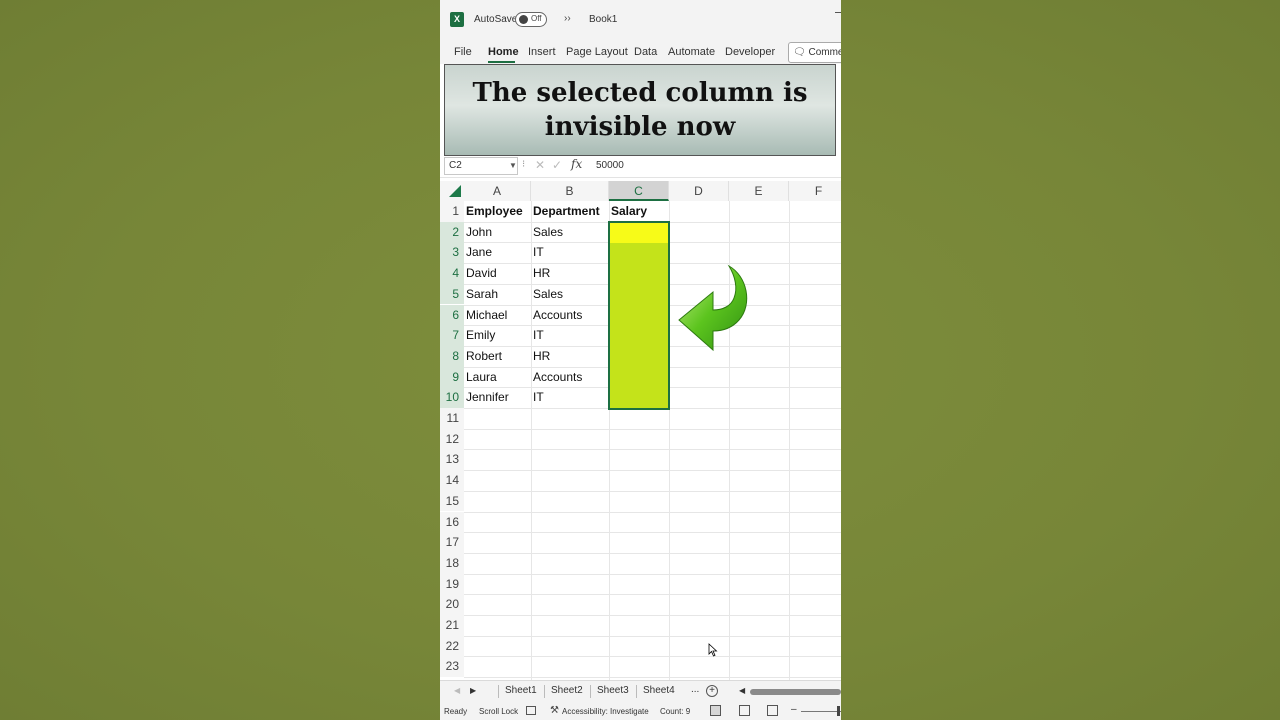 The height and width of the screenshot is (720, 1280). What do you see at coordinates (497, 356) in the screenshot?
I see `table-cell: Robert` at bounding box center [497, 356].